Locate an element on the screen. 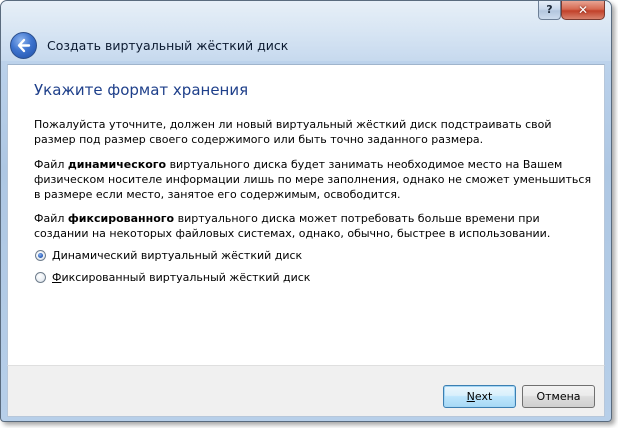 The image size is (618, 428). wizard-footer: Next Отмена is located at coordinates (306, 391).